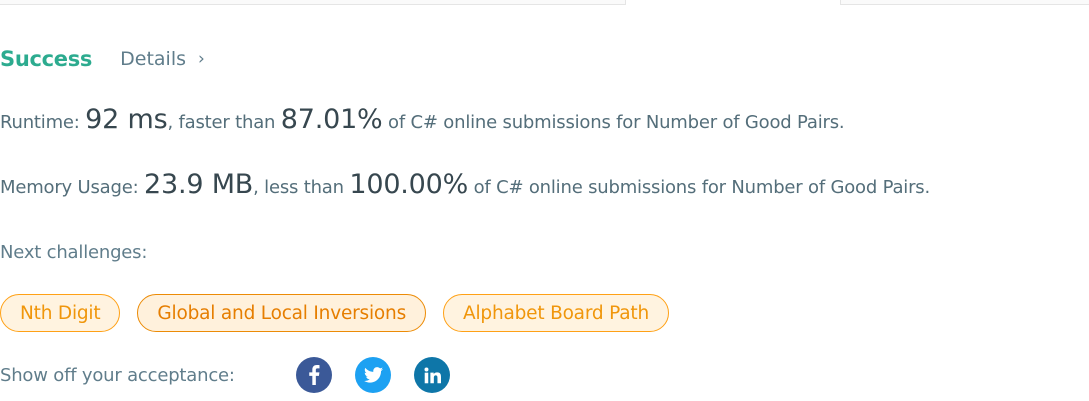 The height and width of the screenshot is (401, 1089). Describe the element at coordinates (556, 313) in the screenshot. I see `challenge-chip-alphabet-board-path: Alphabet Board Path` at that location.